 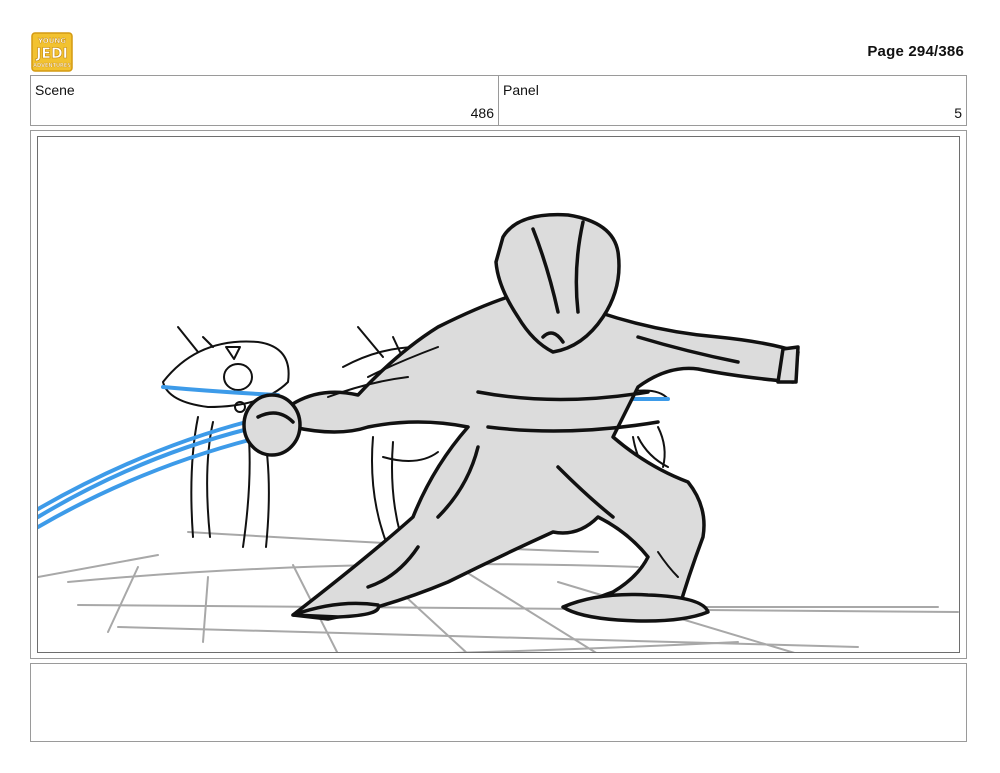 I want to click on page-number: Page 294/386, so click(x=915, y=51).